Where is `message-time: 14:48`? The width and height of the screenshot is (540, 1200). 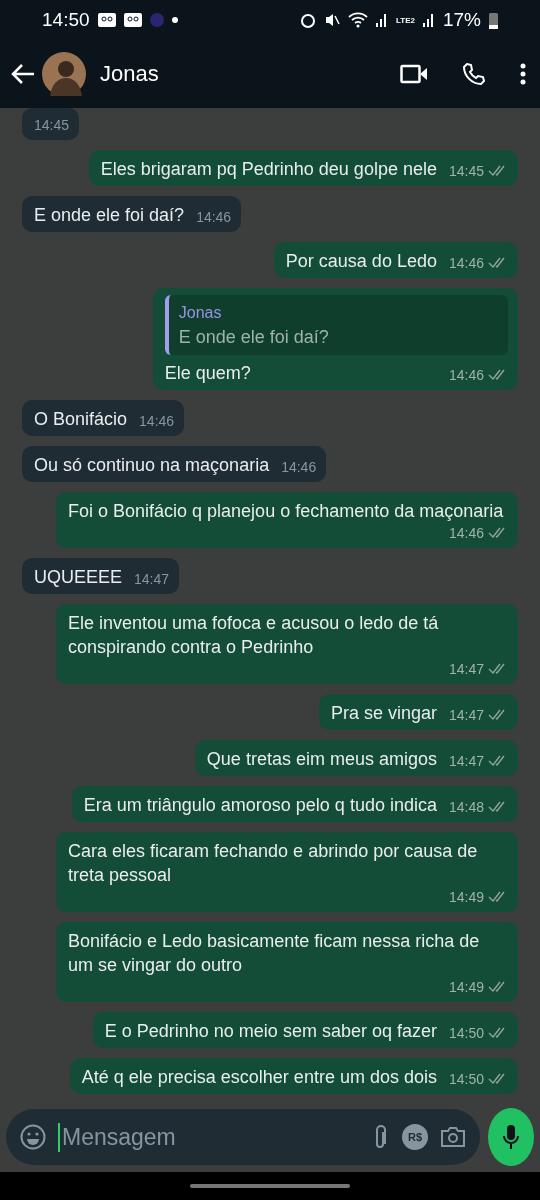
message-time: 14:48 is located at coordinates (466, 807).